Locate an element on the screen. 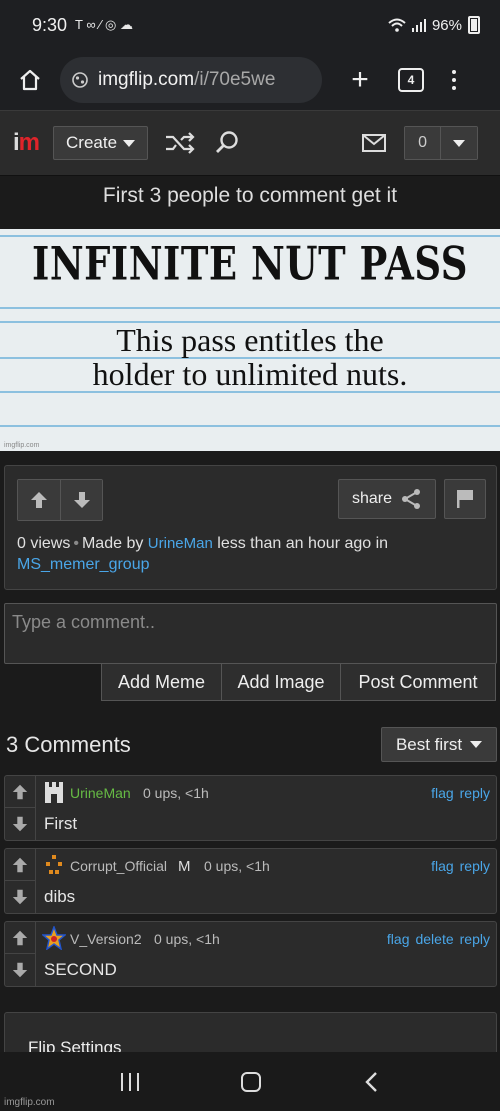  time-text: less than an hour ago in is located at coordinates (303, 543).